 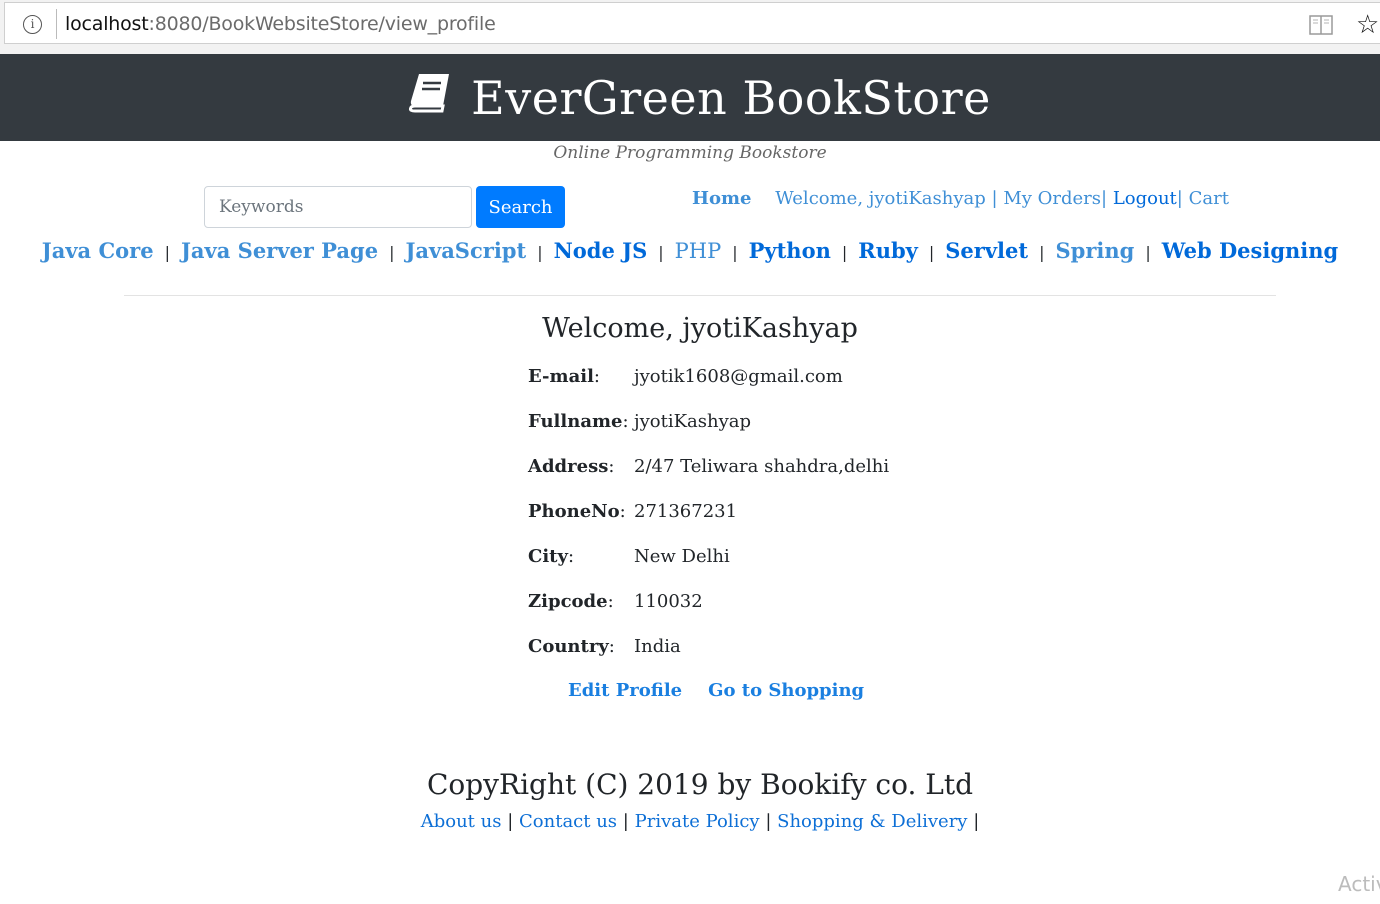 What do you see at coordinates (686, 511) in the screenshot?
I see `profile-value: 271367231` at bounding box center [686, 511].